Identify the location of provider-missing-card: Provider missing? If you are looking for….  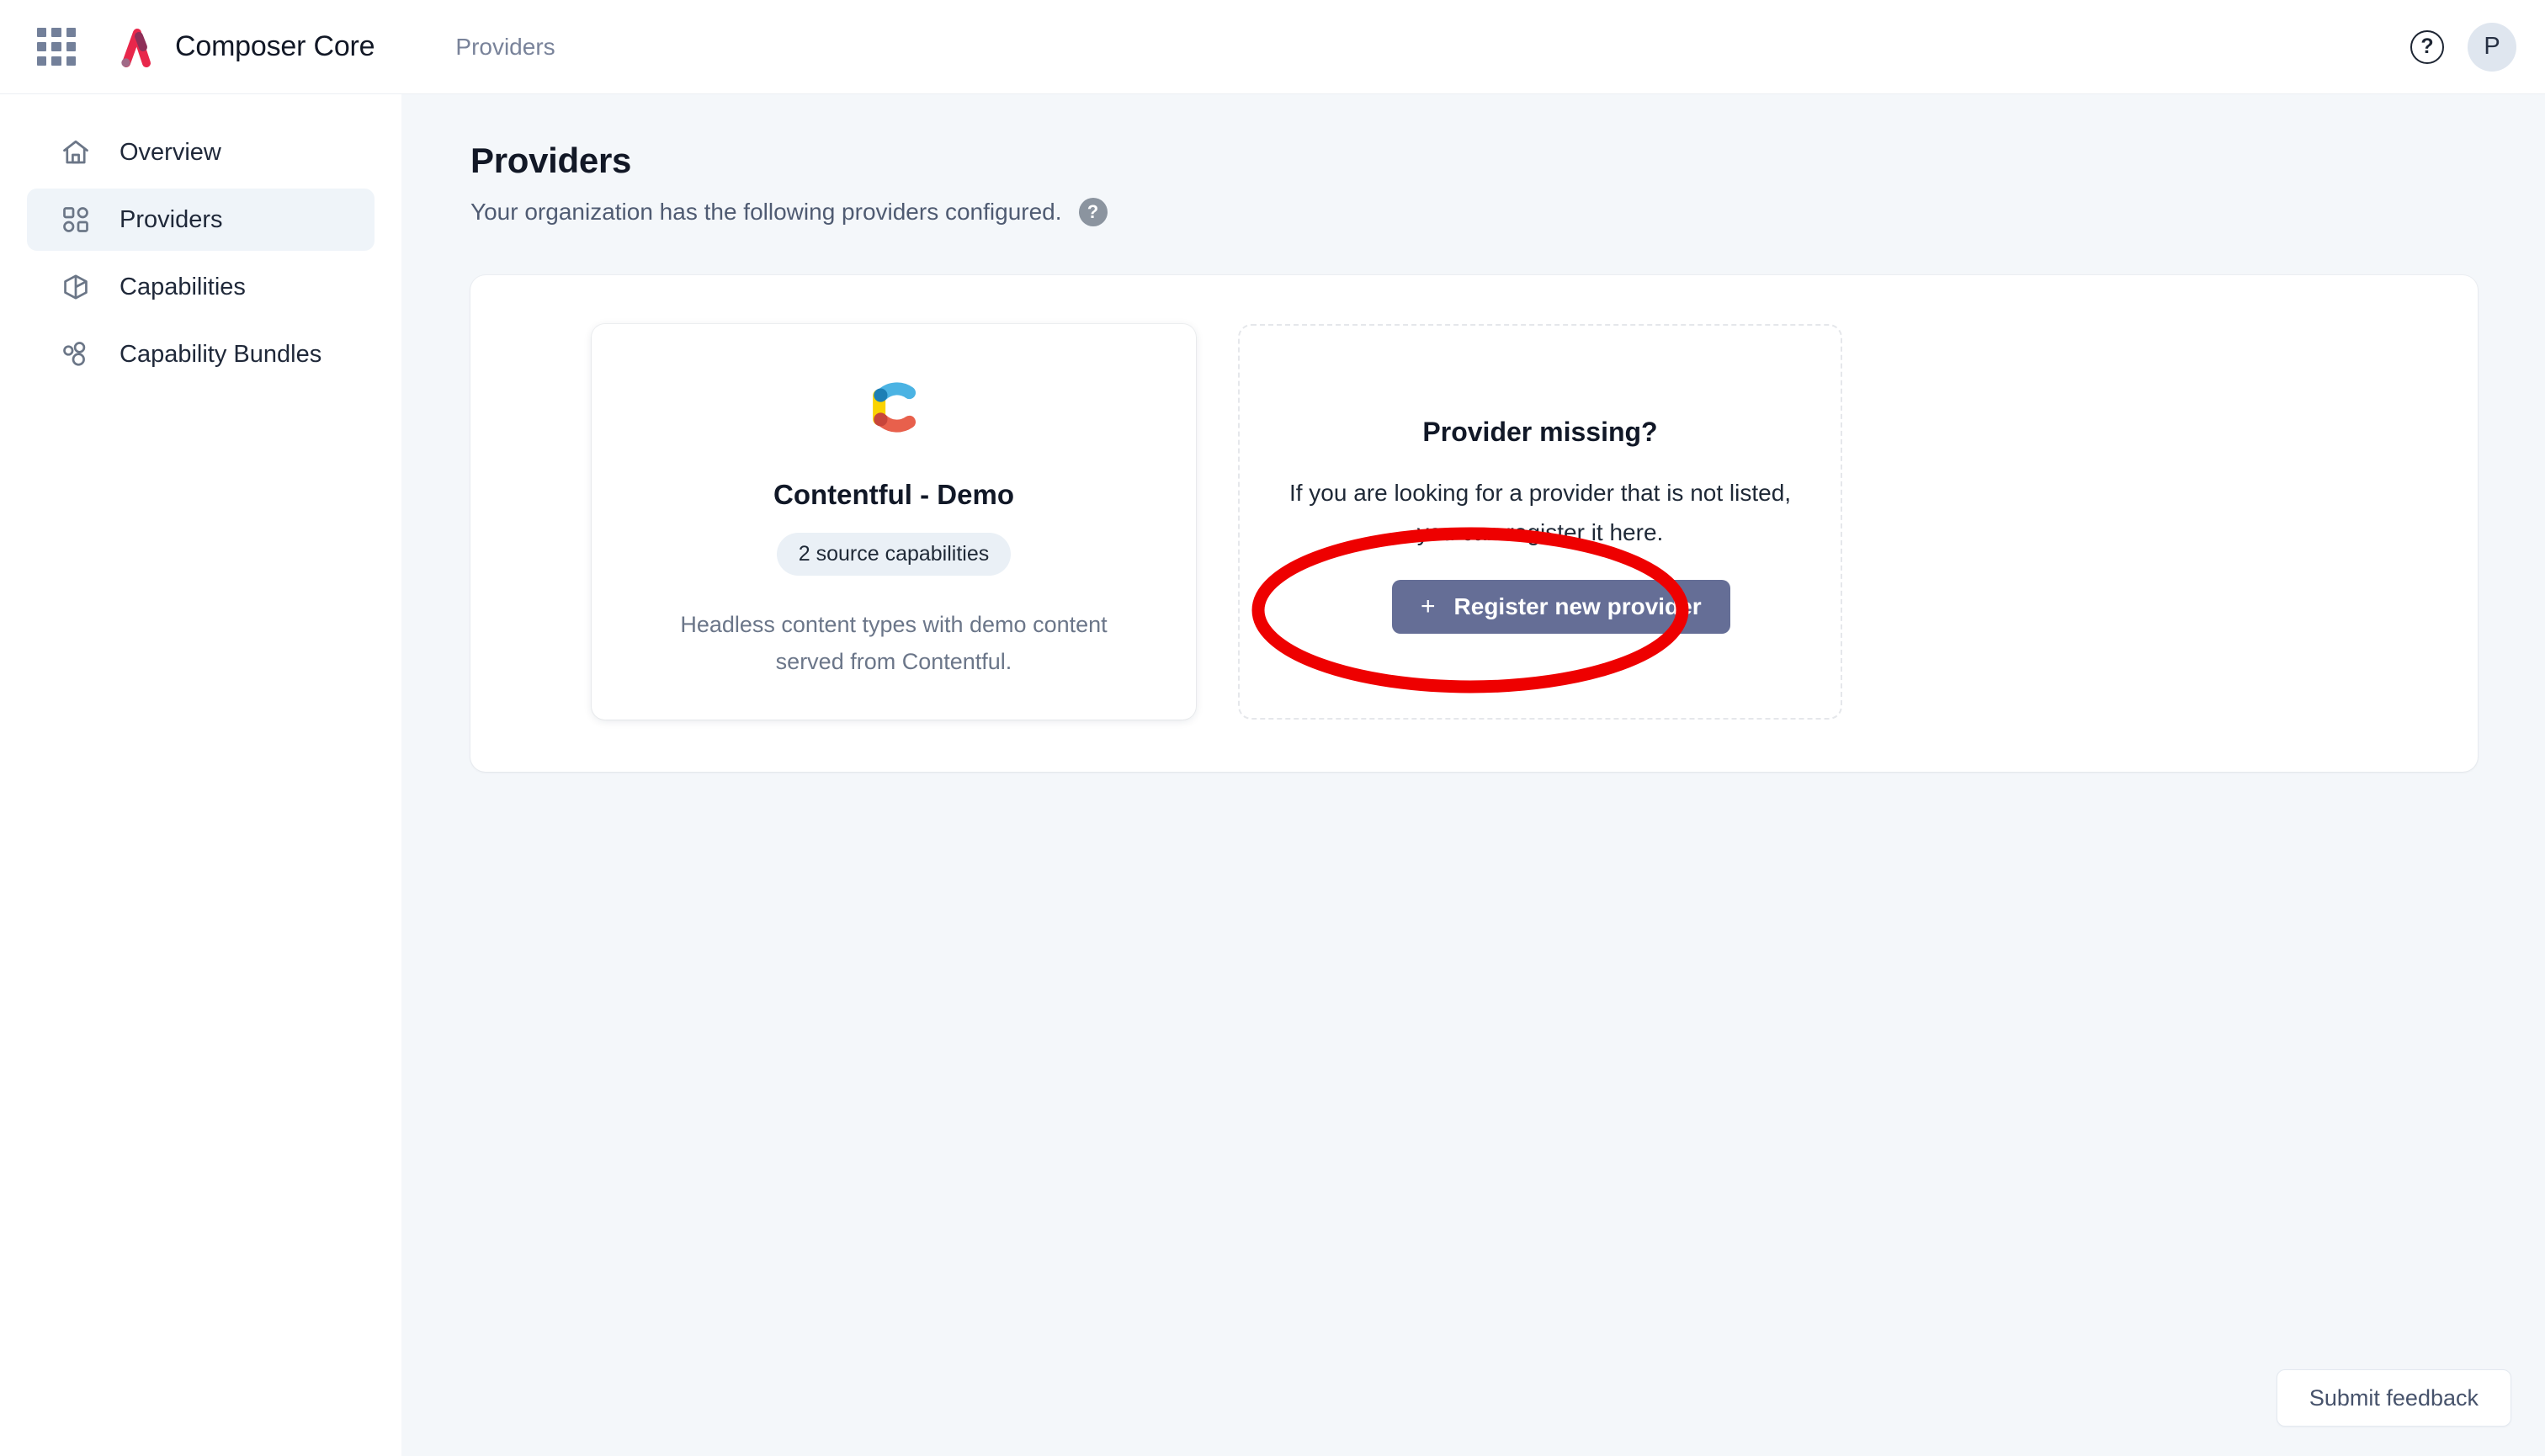
(1540, 522).